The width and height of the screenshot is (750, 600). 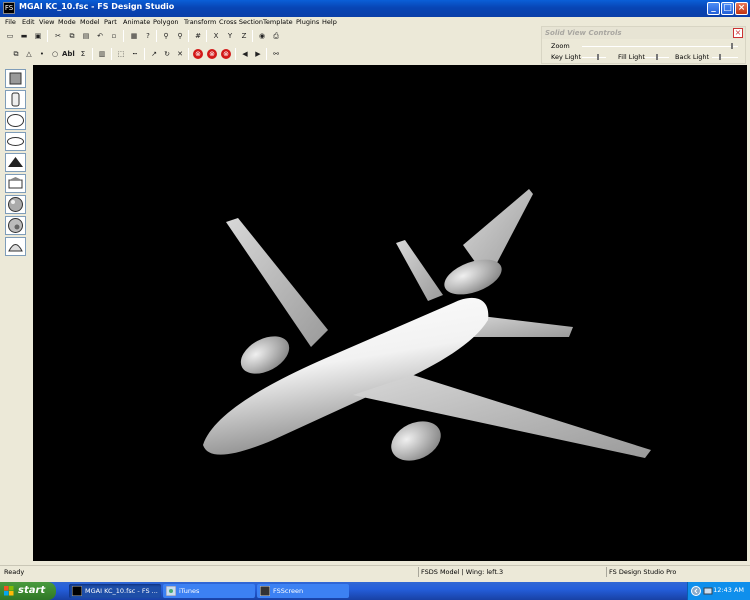 What do you see at coordinates (728, 590) in the screenshot?
I see `clock: 12:43 AM` at bounding box center [728, 590].